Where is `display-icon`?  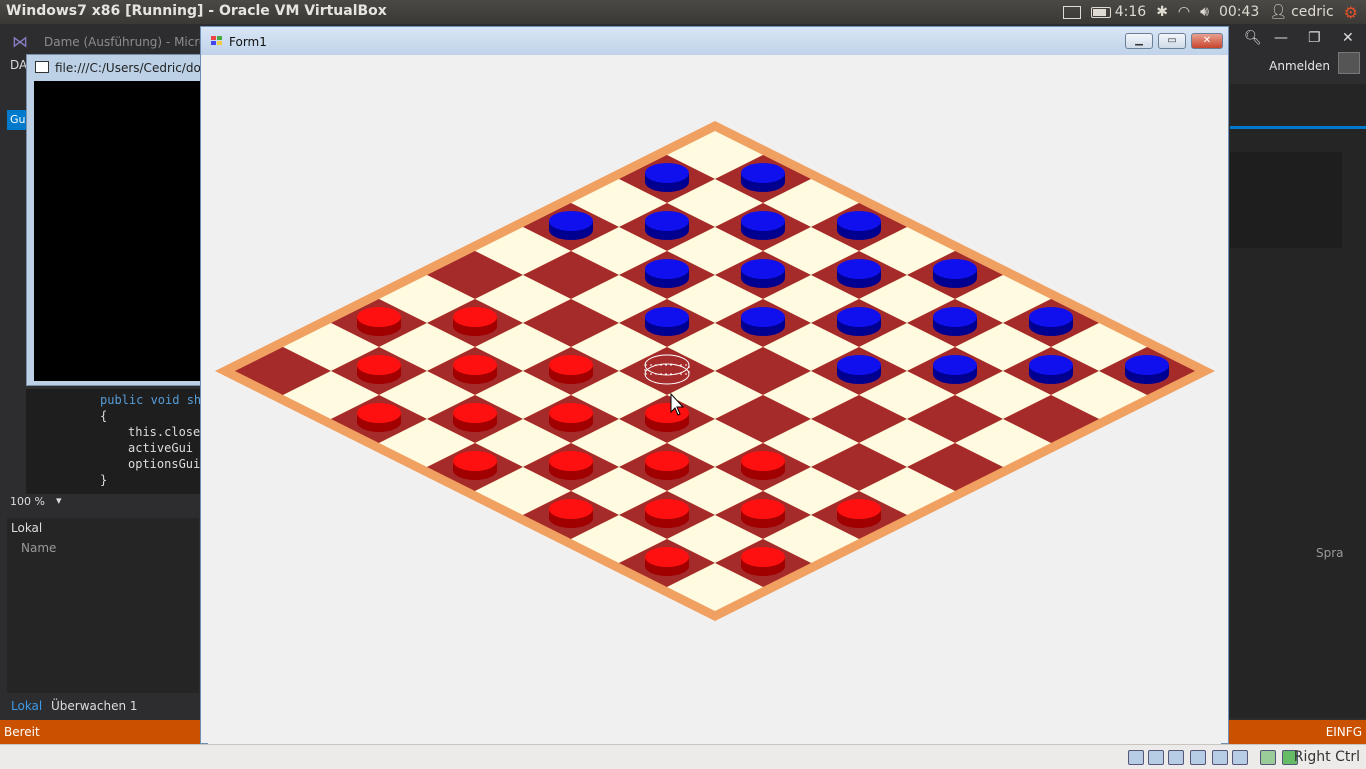
display-icon is located at coordinates (1240, 757).